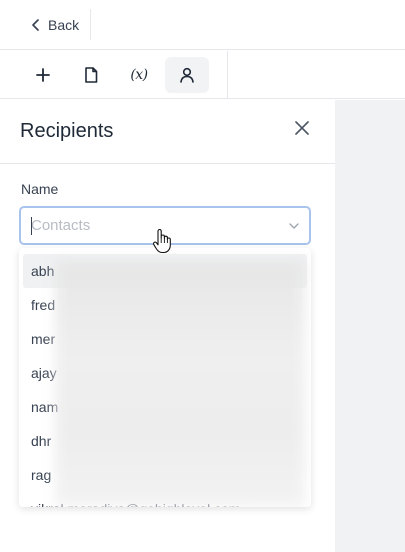  What do you see at coordinates (165, 305) in the screenshot?
I see `list-item: fred` at bounding box center [165, 305].